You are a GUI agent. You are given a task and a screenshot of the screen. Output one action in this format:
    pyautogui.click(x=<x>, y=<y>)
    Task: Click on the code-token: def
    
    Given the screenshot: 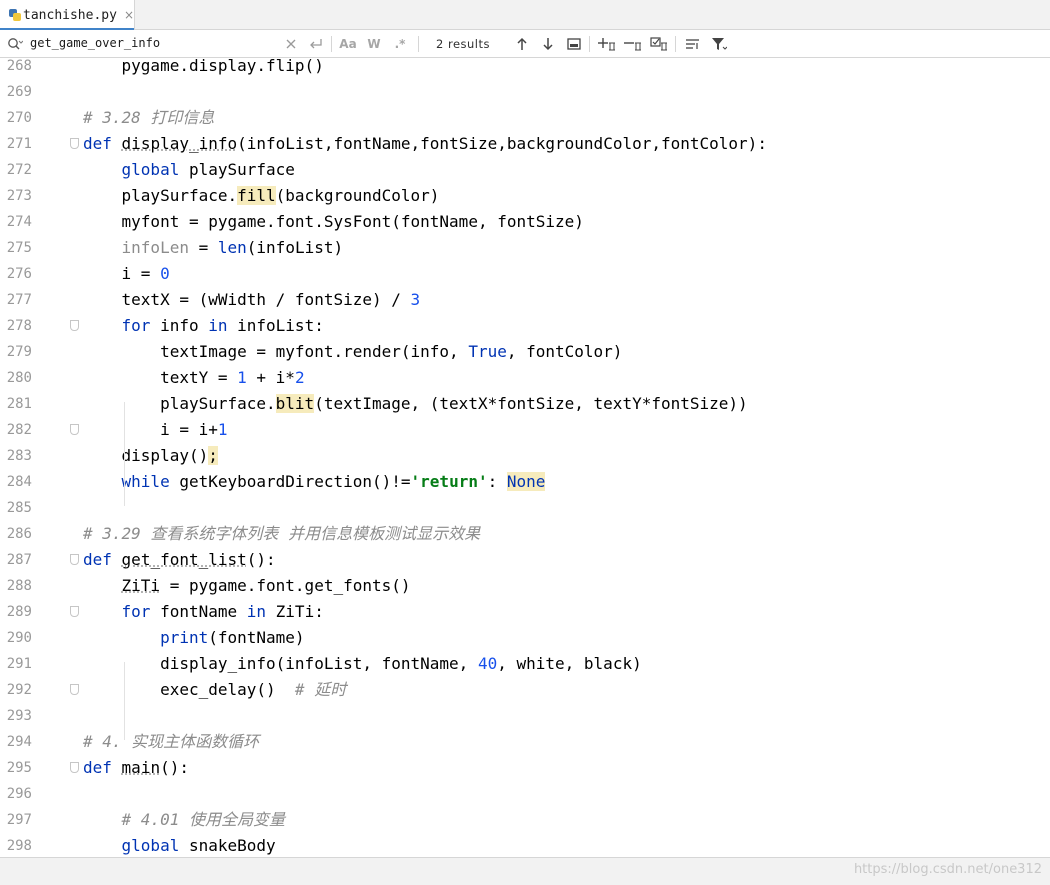 What is the action you would take?
    pyautogui.click(x=97, y=143)
    